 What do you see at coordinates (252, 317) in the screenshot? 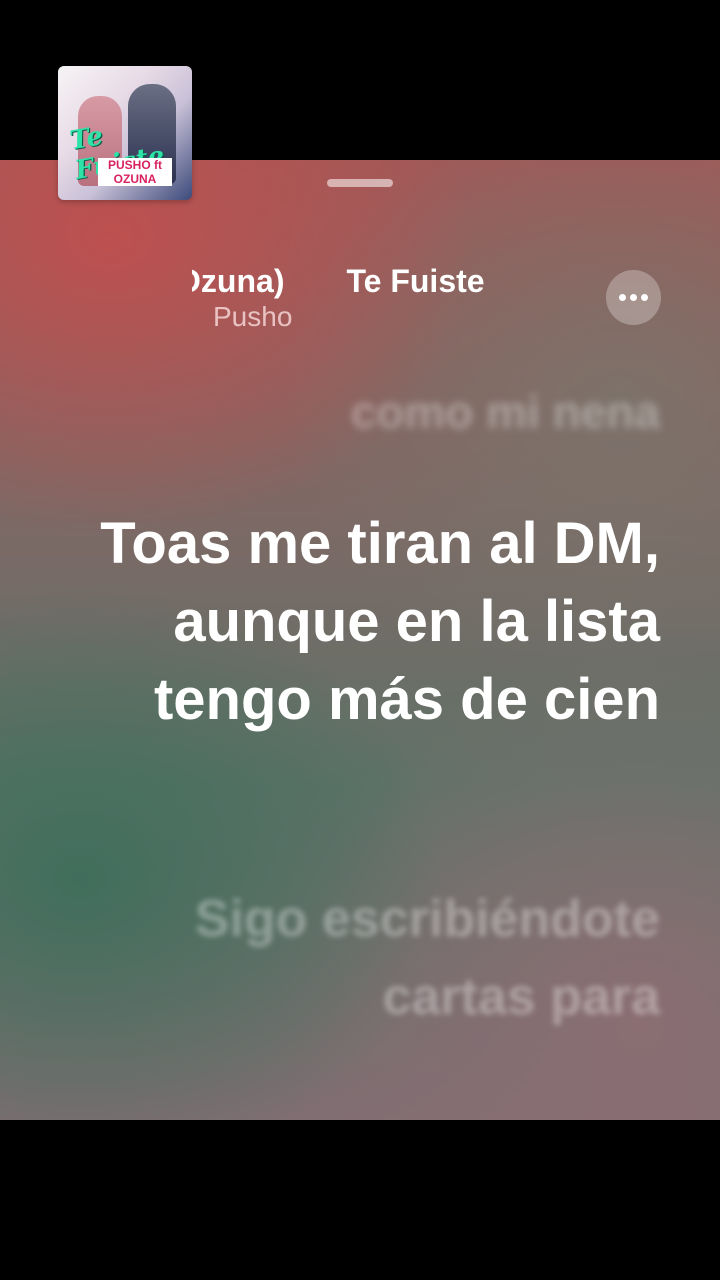
I see `artist-name: Pusho` at bounding box center [252, 317].